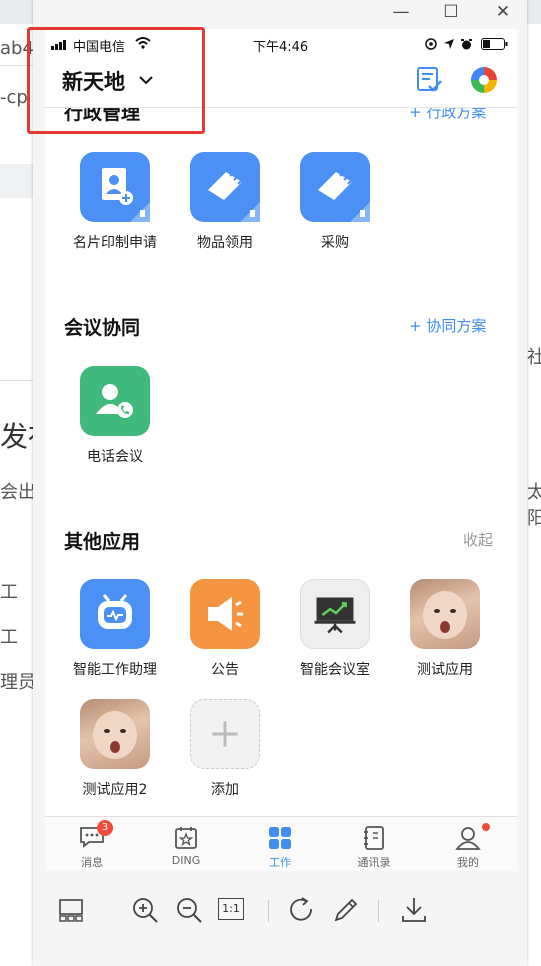 Image resolution: width=541 pixels, height=966 pixels. I want to click on app-label: 智能工作助理, so click(115, 670).